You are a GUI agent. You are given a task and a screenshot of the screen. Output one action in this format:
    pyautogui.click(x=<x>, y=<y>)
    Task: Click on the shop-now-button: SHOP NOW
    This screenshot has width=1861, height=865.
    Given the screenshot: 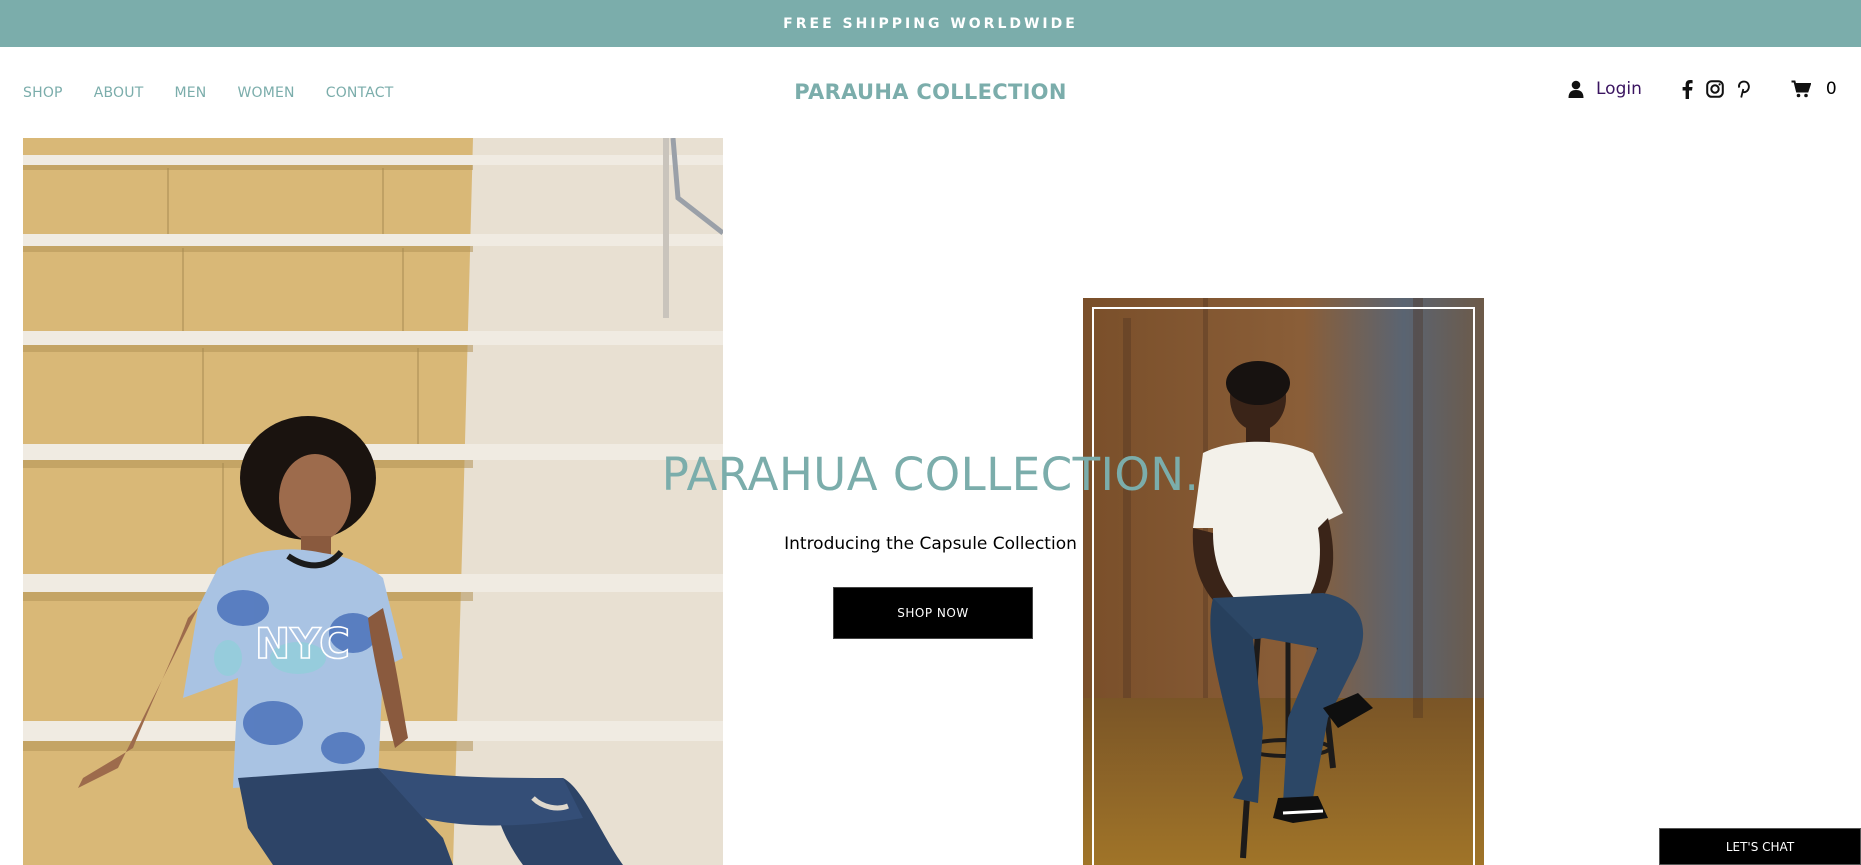 What is the action you would take?
    pyautogui.click(x=933, y=613)
    